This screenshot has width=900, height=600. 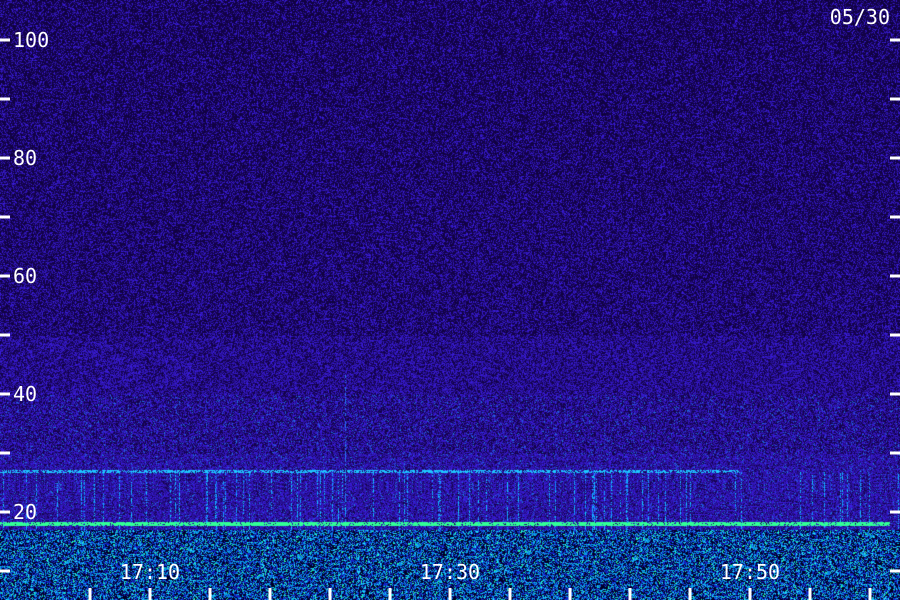 I want to click on y-tick-label: 100, so click(x=31, y=40).